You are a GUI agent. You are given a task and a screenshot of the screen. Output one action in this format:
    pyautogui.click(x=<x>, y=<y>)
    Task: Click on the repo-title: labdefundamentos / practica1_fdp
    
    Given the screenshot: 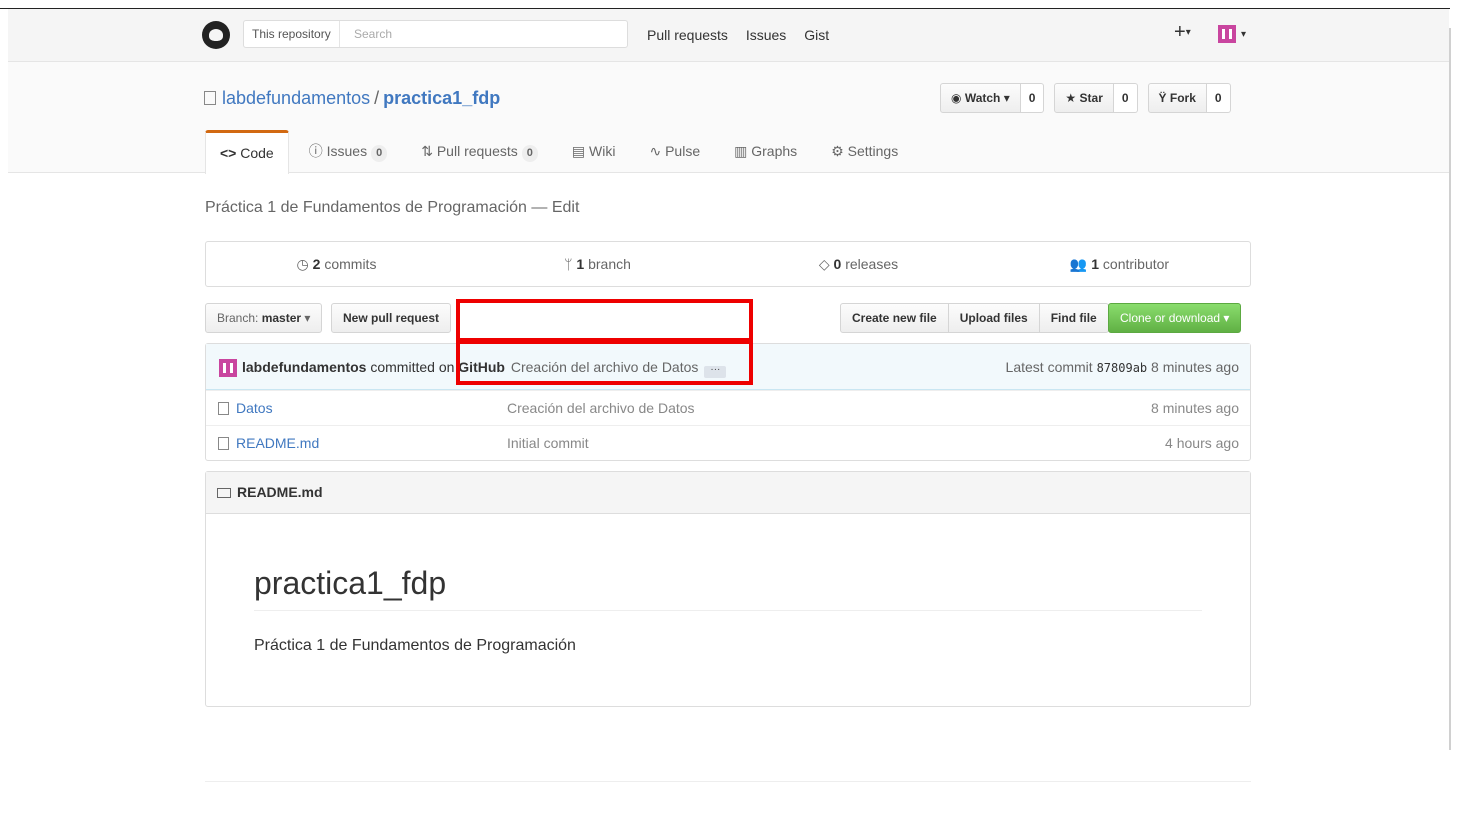 What is the action you would take?
    pyautogui.click(x=352, y=98)
    